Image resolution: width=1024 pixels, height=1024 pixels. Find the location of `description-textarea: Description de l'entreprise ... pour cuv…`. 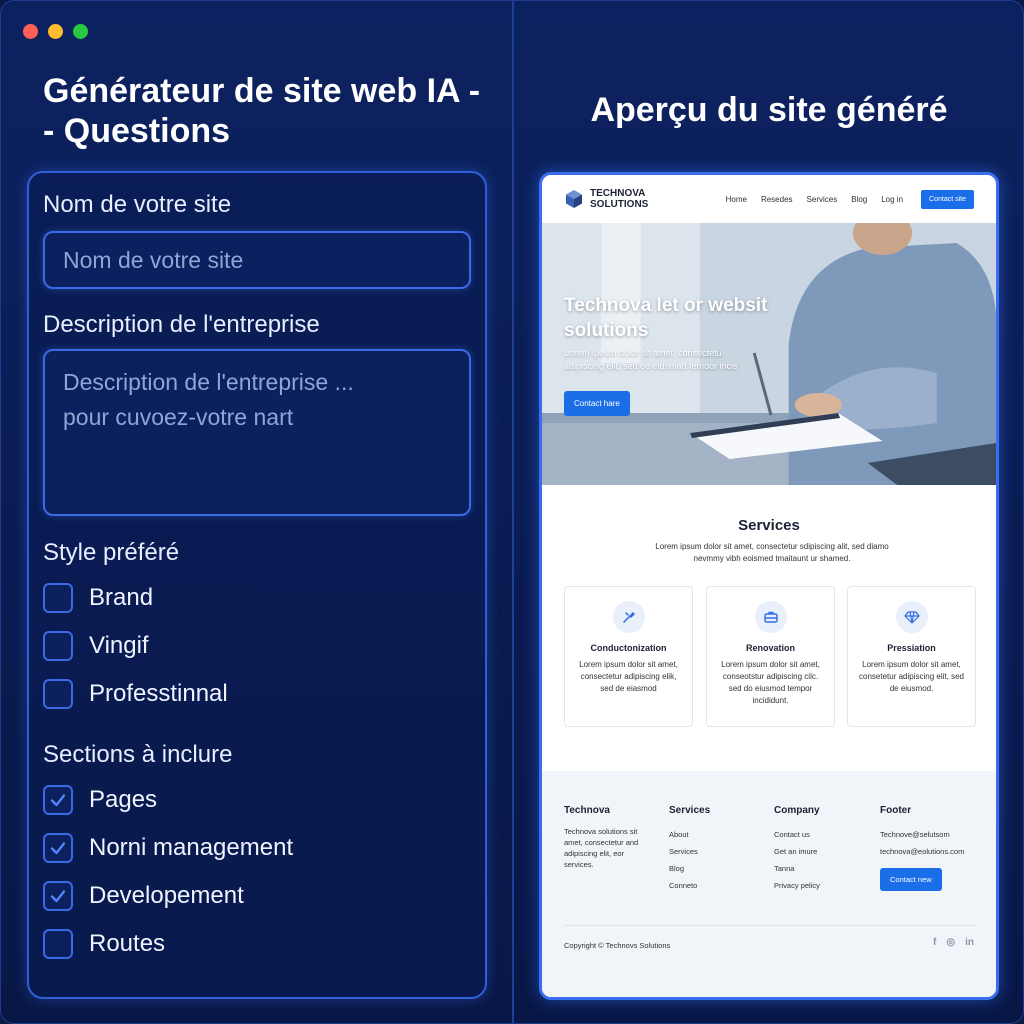

description-textarea: Description de l'entreprise ... pour cuv… is located at coordinates (257, 432).